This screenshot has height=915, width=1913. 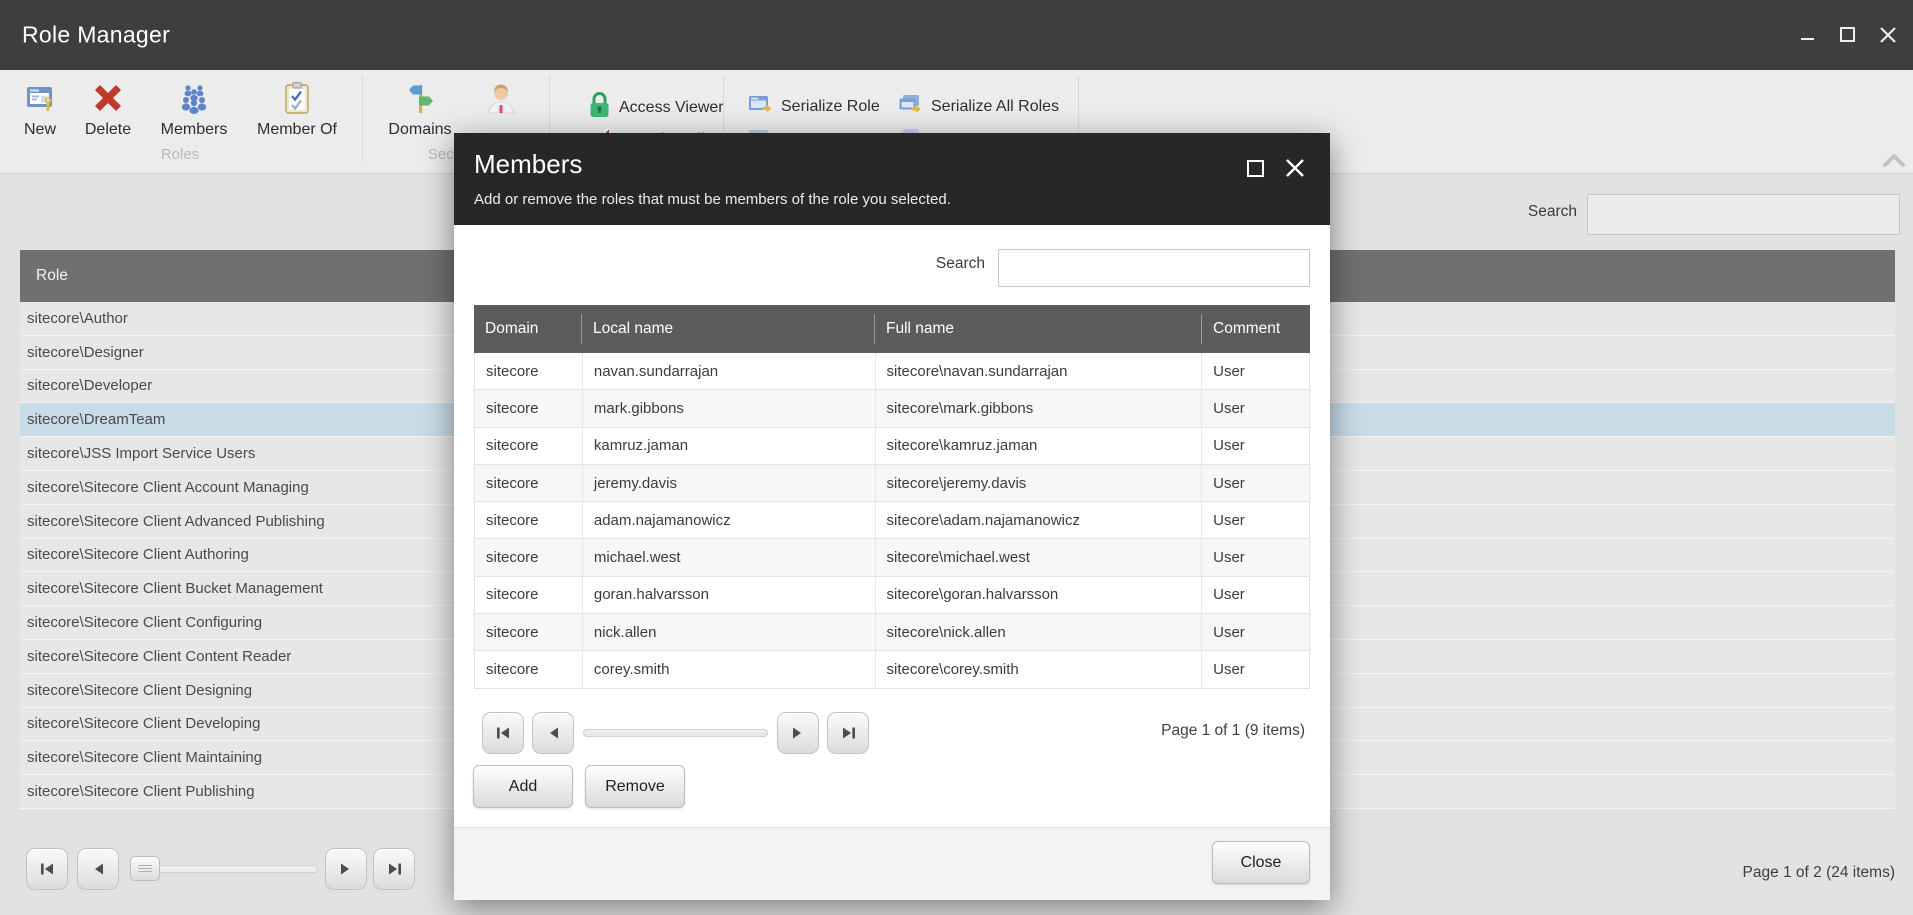 I want to click on delete-icon, so click(x=108, y=98).